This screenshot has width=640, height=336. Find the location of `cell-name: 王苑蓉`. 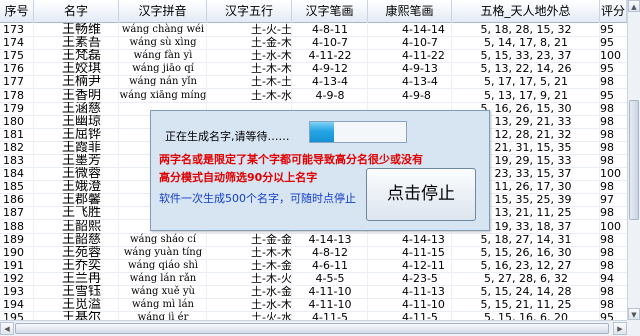

cell-name: 王苑蓉 is located at coordinates (82, 252).